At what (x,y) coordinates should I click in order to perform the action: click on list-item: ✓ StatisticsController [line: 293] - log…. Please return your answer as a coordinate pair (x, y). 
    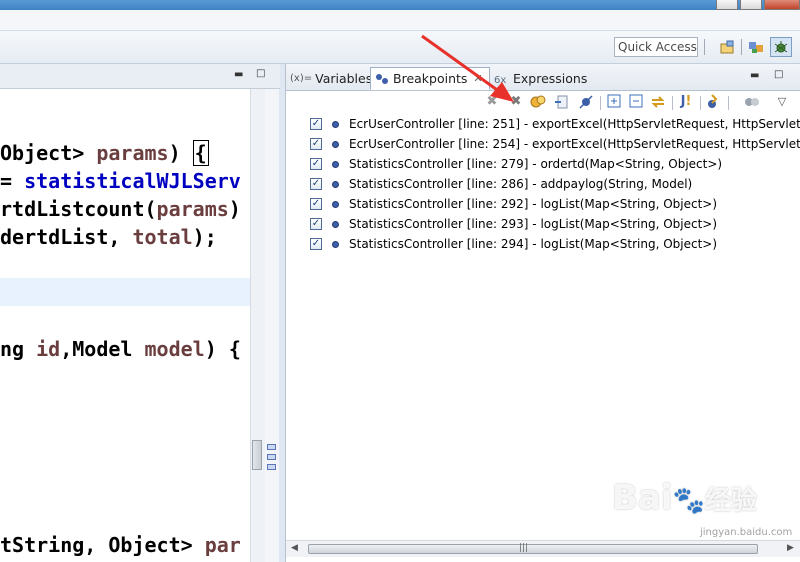
    Looking at the image, I should click on (513, 224).